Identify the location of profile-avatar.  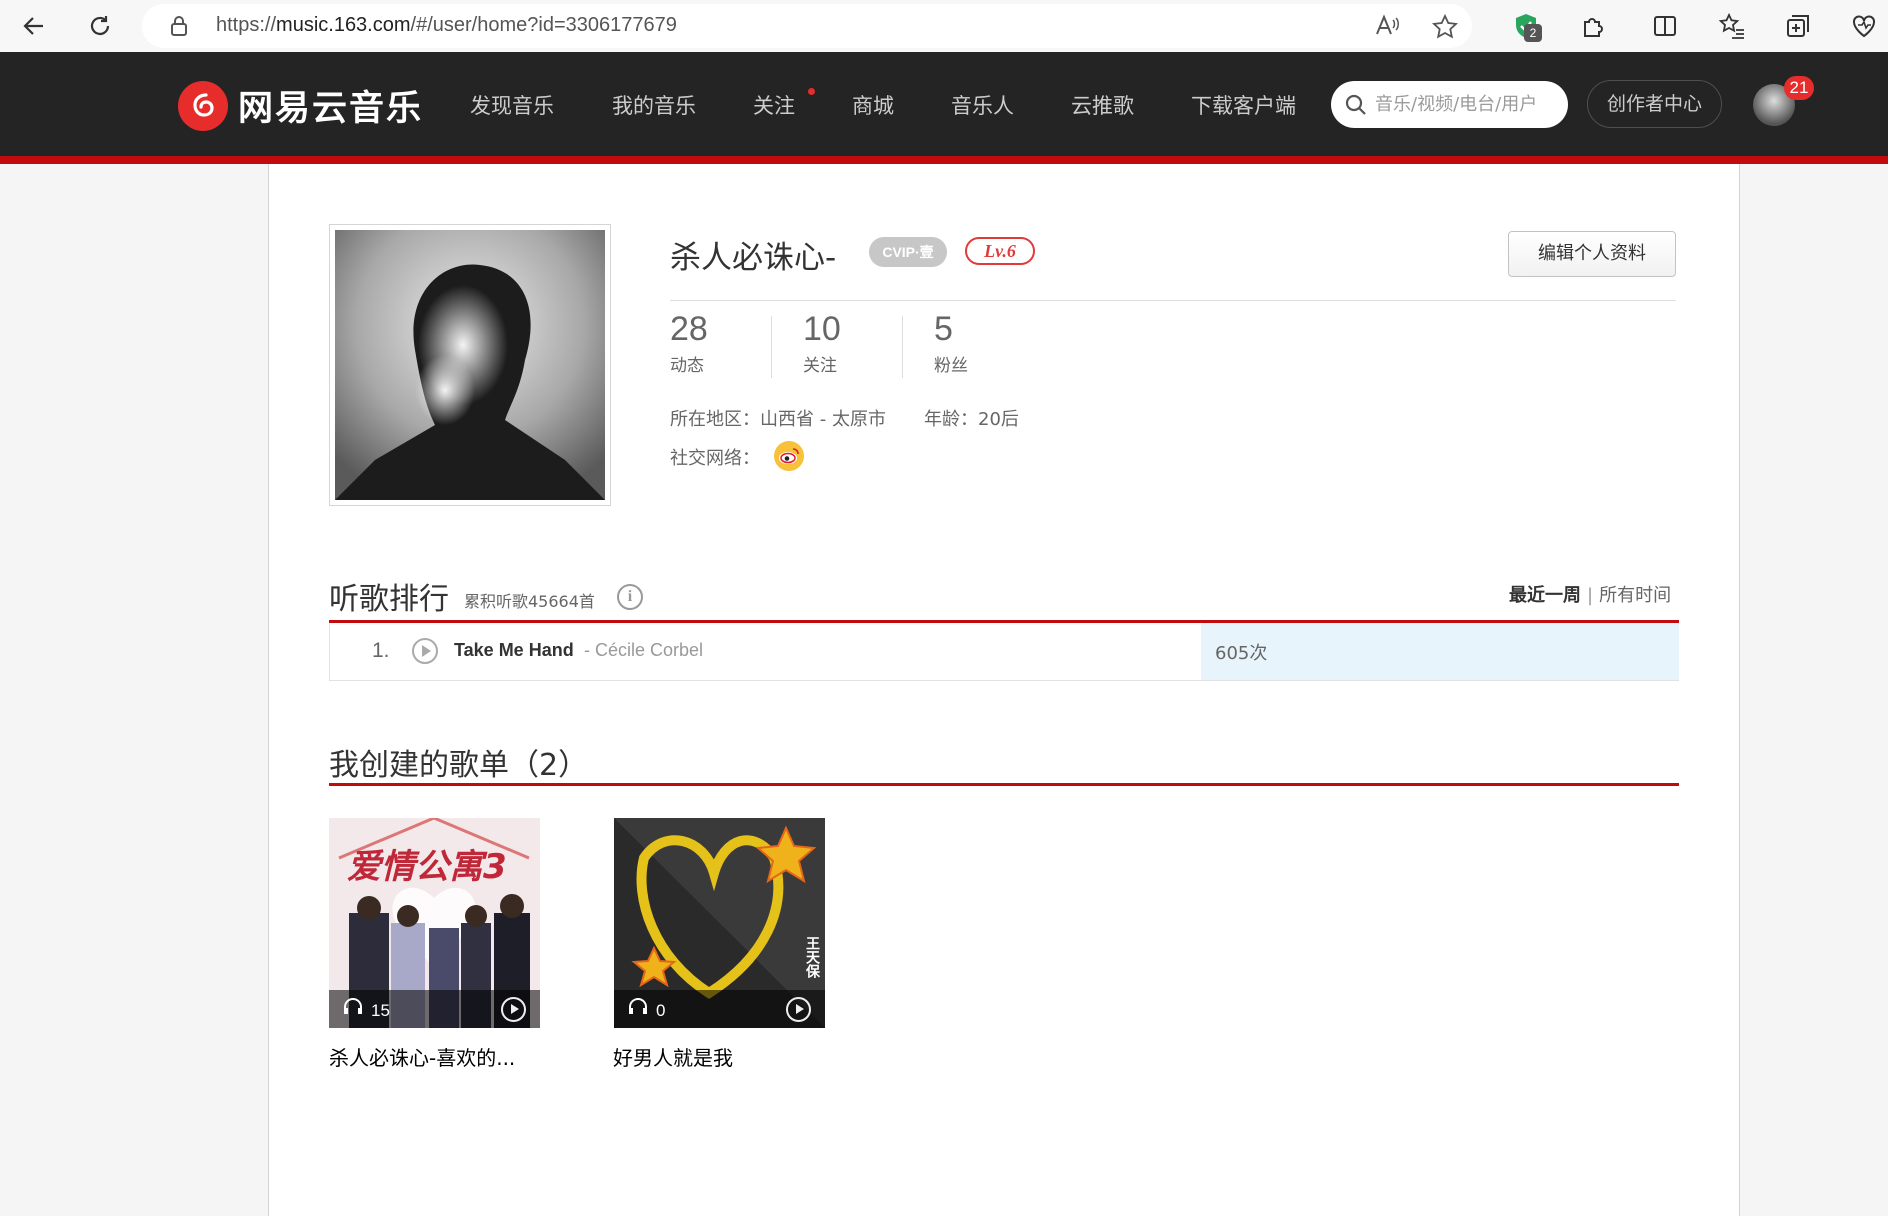
(470, 365).